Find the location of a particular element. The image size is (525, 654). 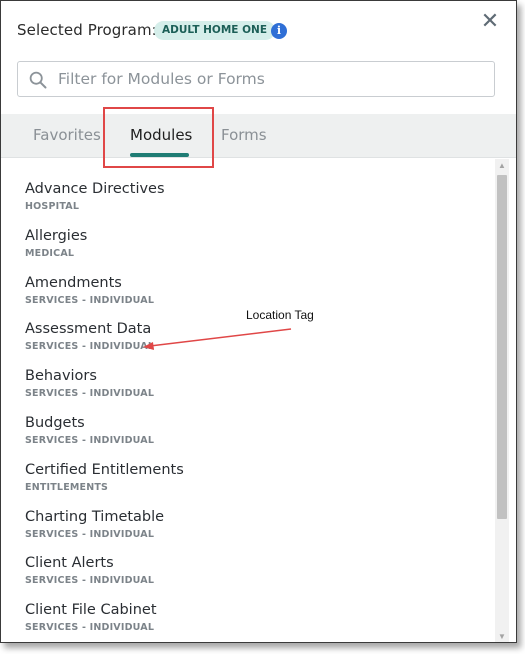

module-title: Advance Directives is located at coordinates (95, 189).